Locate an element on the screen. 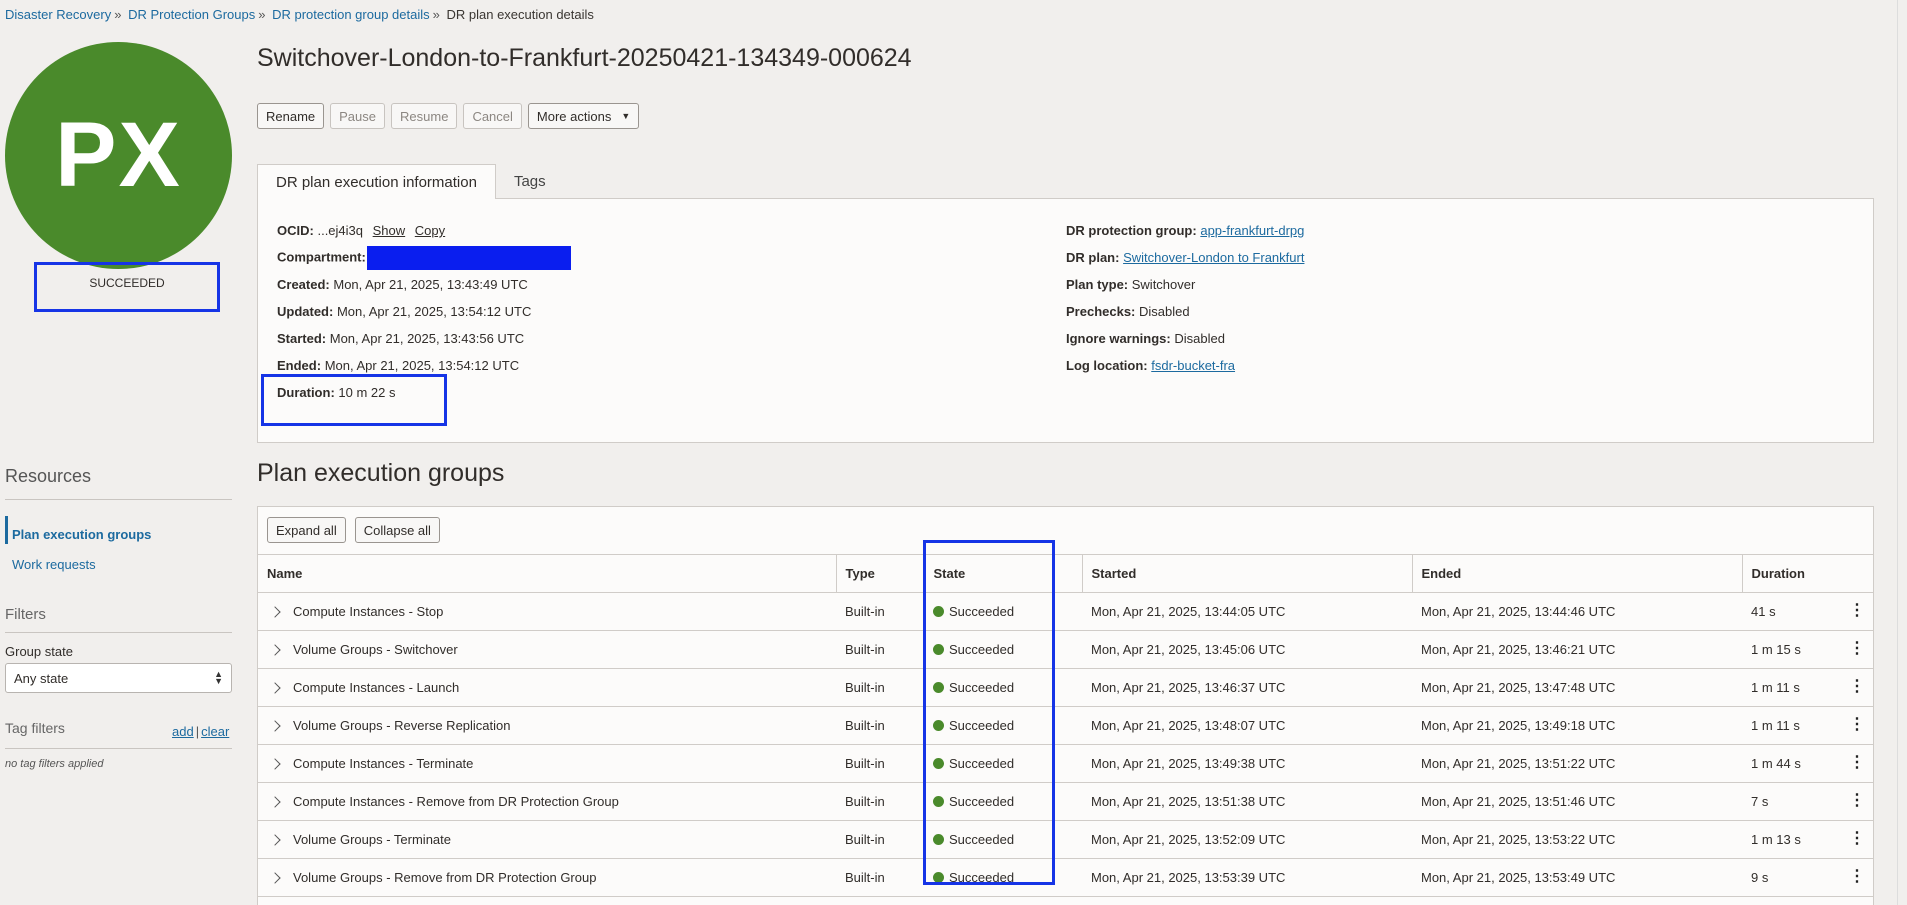  tab-tags: Tags is located at coordinates (530, 181).